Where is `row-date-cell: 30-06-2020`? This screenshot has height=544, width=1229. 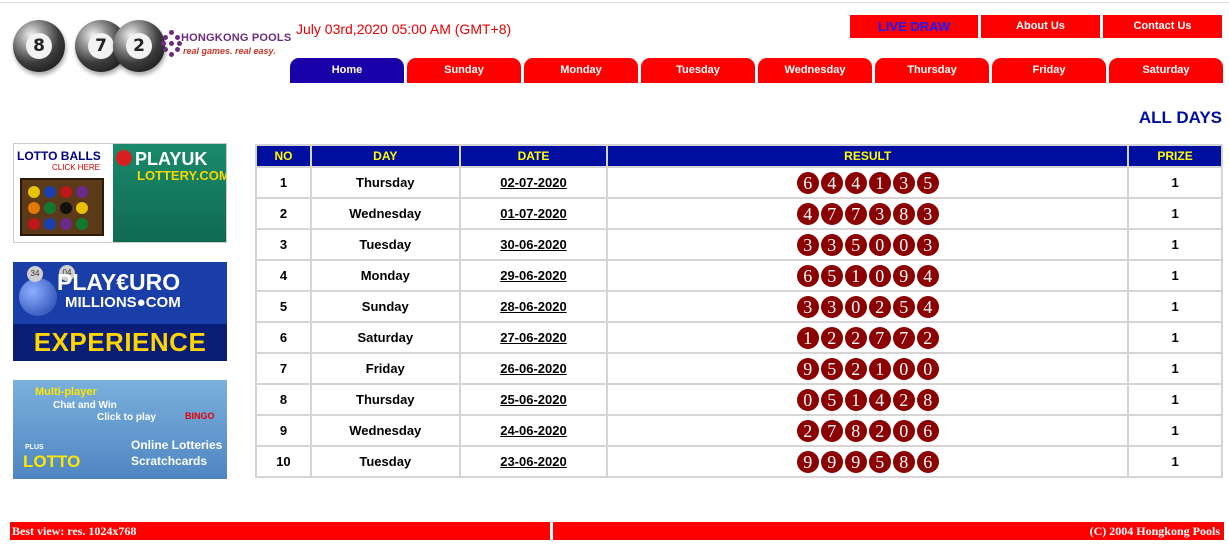 row-date-cell: 30-06-2020 is located at coordinates (533, 244).